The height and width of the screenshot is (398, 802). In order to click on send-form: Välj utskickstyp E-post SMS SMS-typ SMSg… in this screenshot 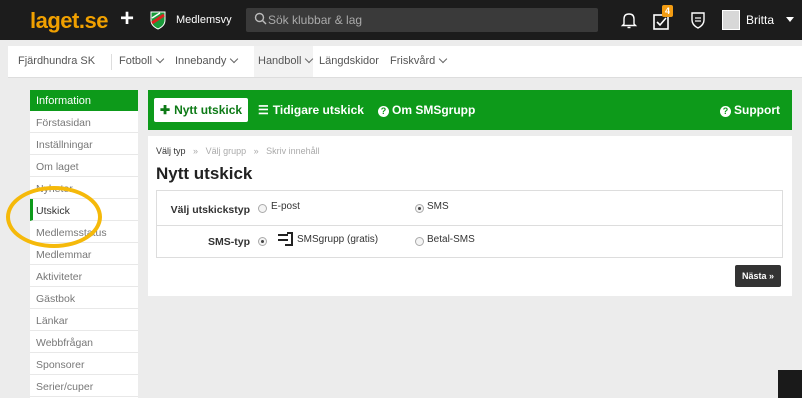, I will do `click(469, 224)`.